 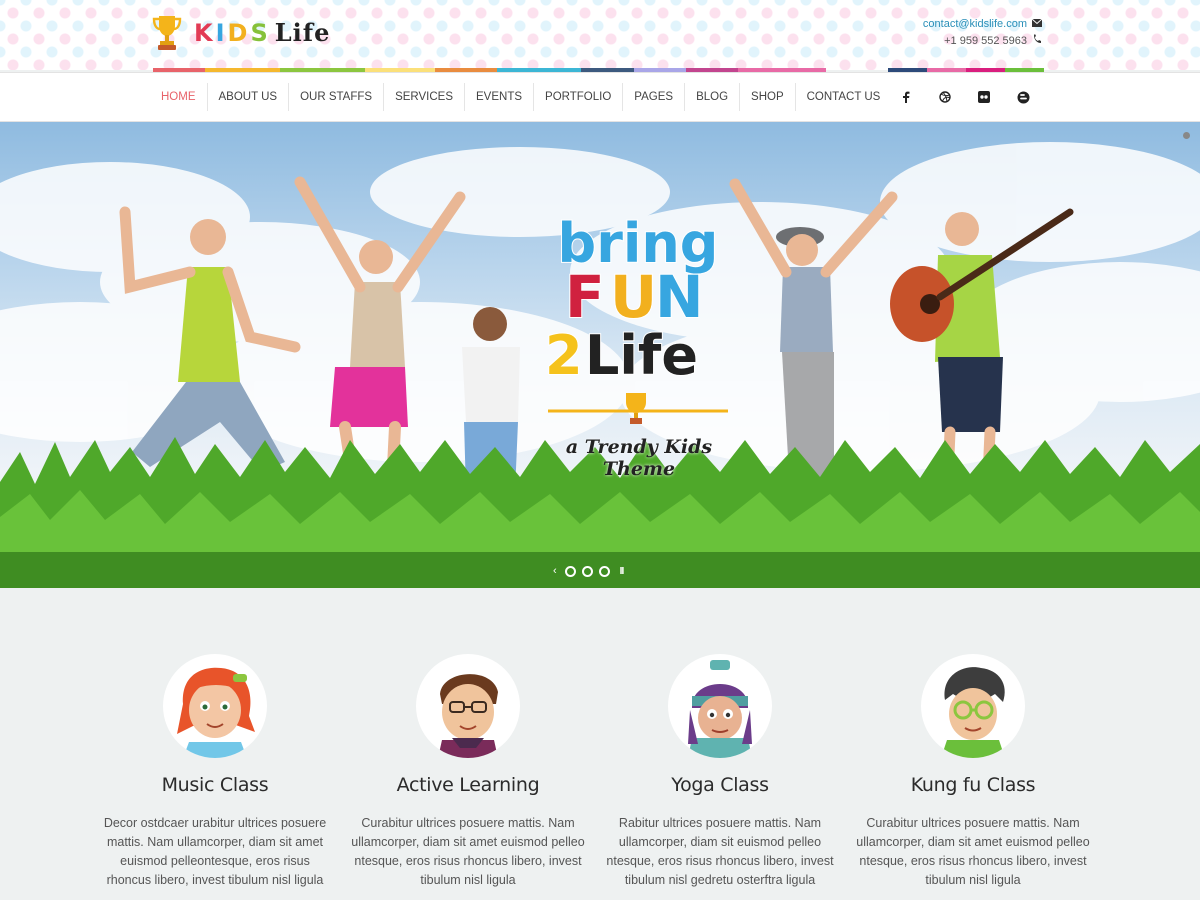 What do you see at coordinates (945, 97) in the screenshot?
I see `dribbble-icon` at bounding box center [945, 97].